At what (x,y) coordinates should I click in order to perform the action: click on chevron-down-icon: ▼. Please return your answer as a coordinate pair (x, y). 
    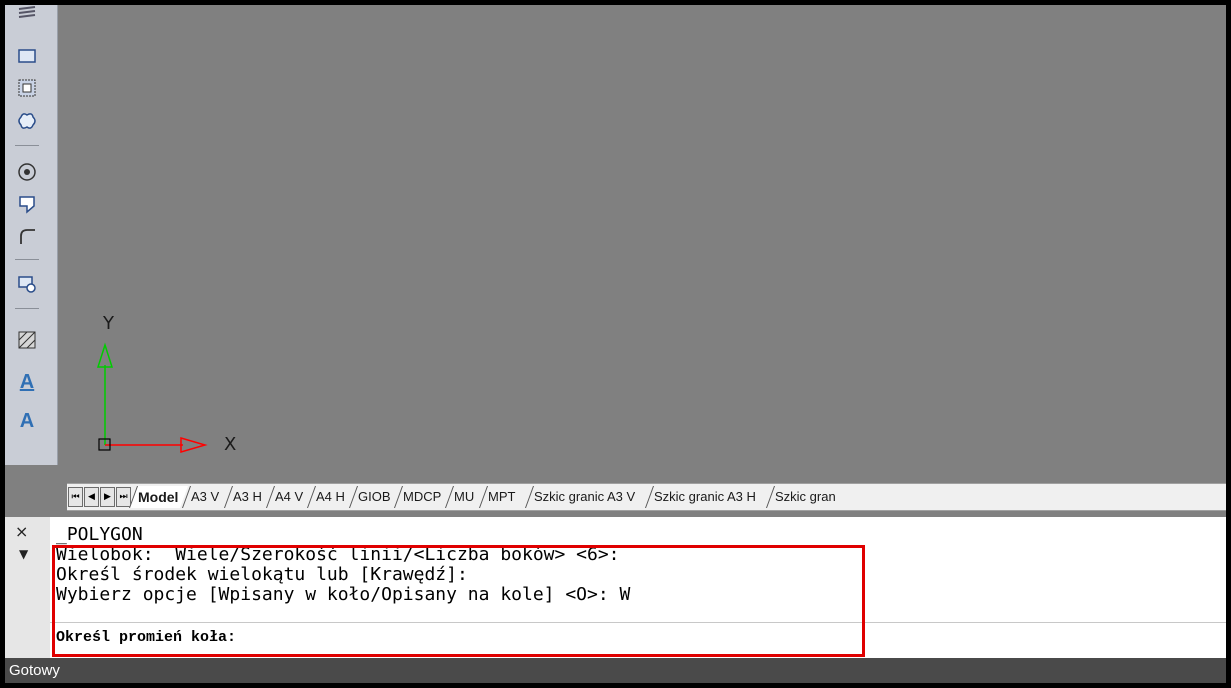
    Looking at the image, I should click on (23, 554).